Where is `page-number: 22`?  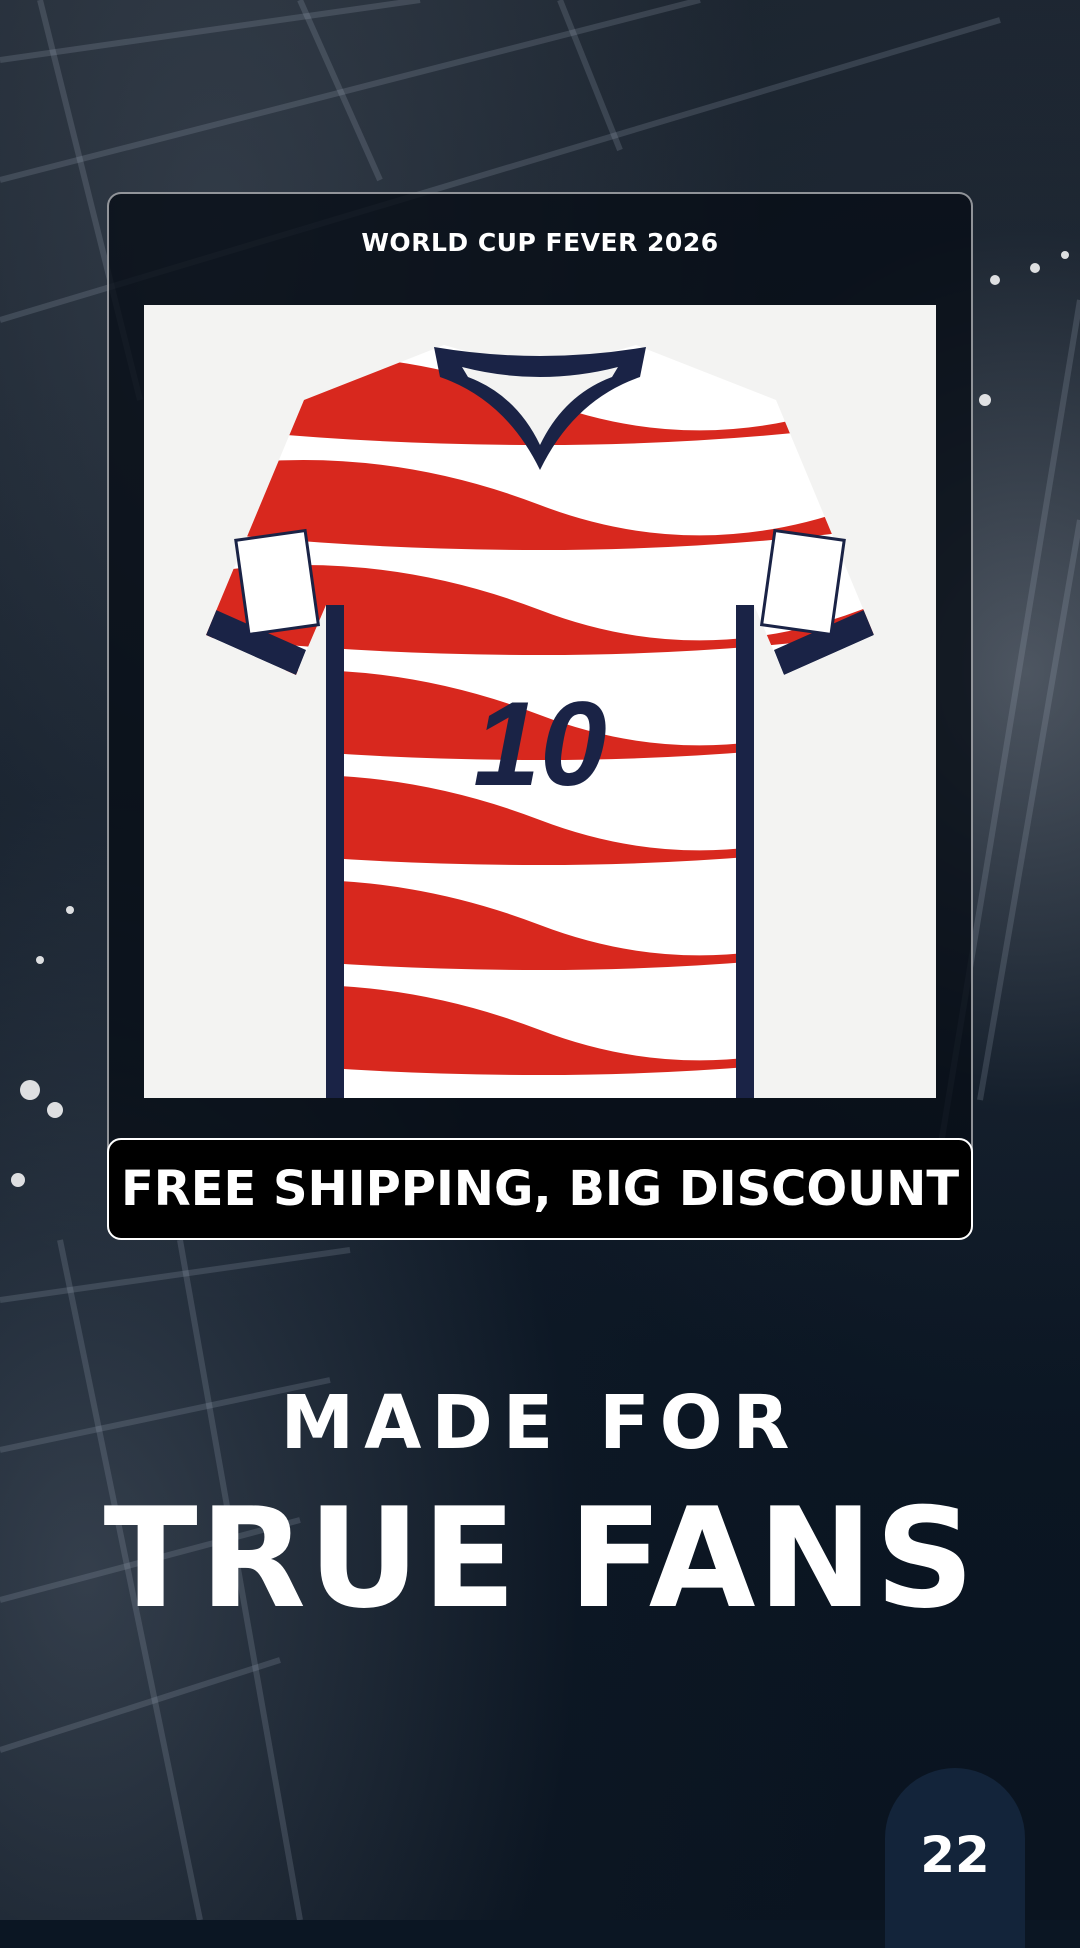 page-number: 22 is located at coordinates (955, 1855).